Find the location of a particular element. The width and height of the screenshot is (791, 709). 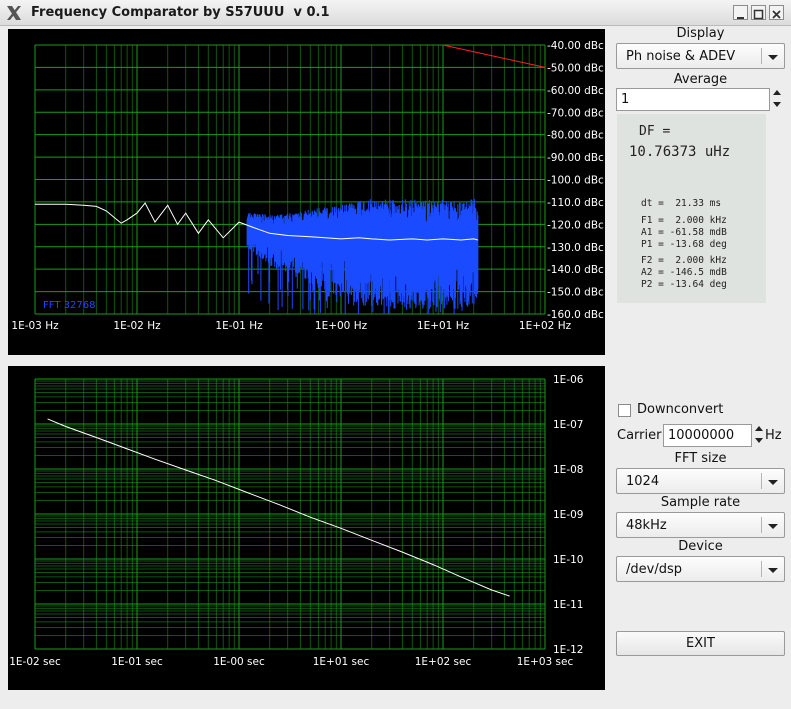

x-tick-label: 1E-01 Hz is located at coordinates (239, 326).